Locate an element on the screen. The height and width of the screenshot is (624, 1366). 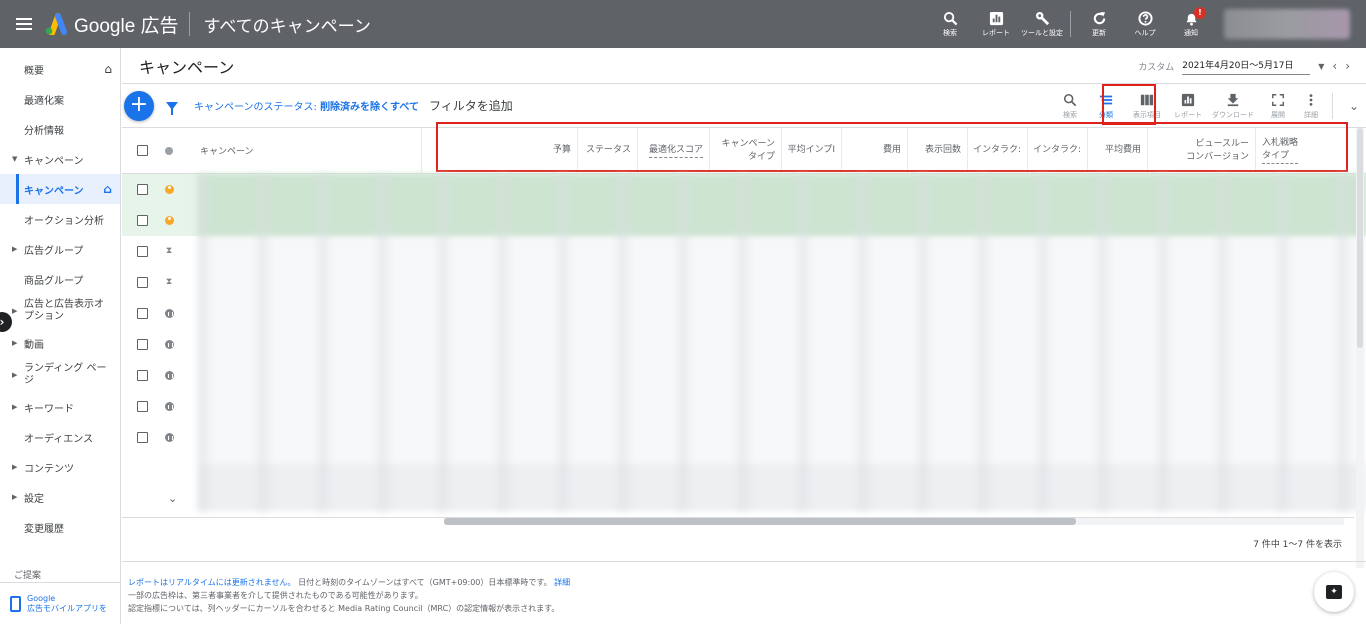
sidebar-item-insights: 分析情報 is located at coordinates (60, 129).